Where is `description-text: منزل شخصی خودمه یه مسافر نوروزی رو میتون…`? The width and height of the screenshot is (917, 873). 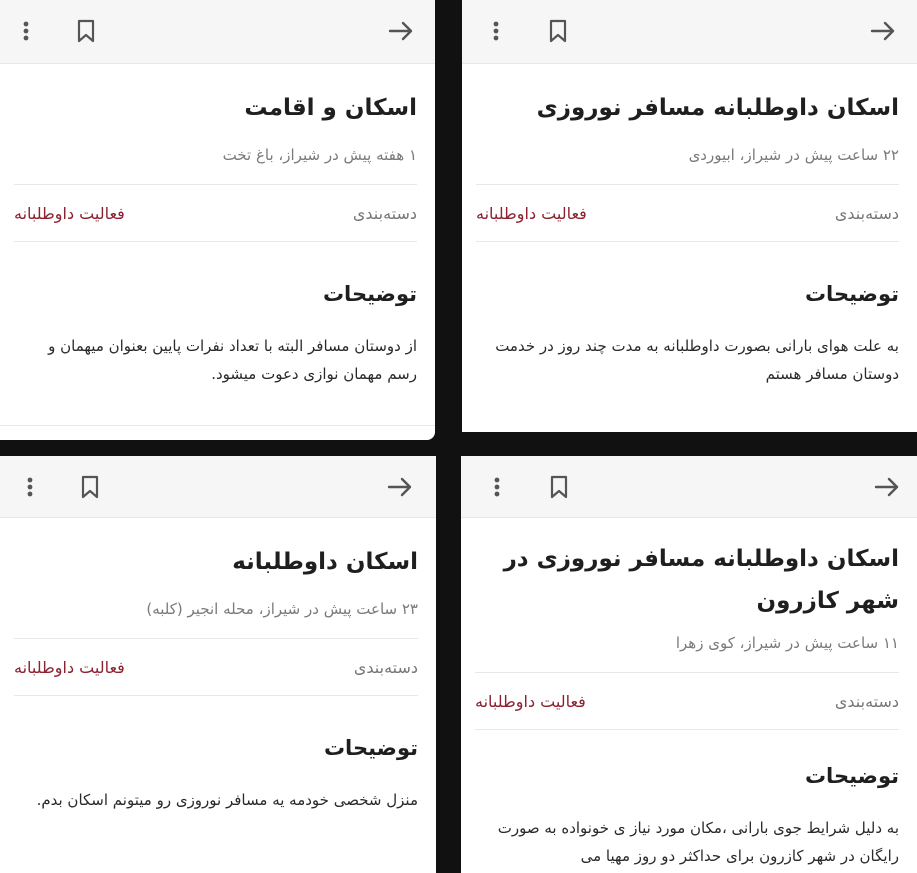 description-text: منزل شخصی خودمه یه مسافر نوروزی رو میتون… is located at coordinates (227, 800).